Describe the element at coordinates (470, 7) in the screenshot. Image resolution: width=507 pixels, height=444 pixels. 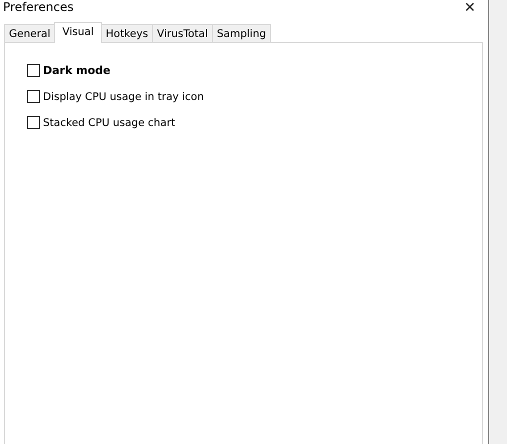
I see `close-button: ✕` at that location.